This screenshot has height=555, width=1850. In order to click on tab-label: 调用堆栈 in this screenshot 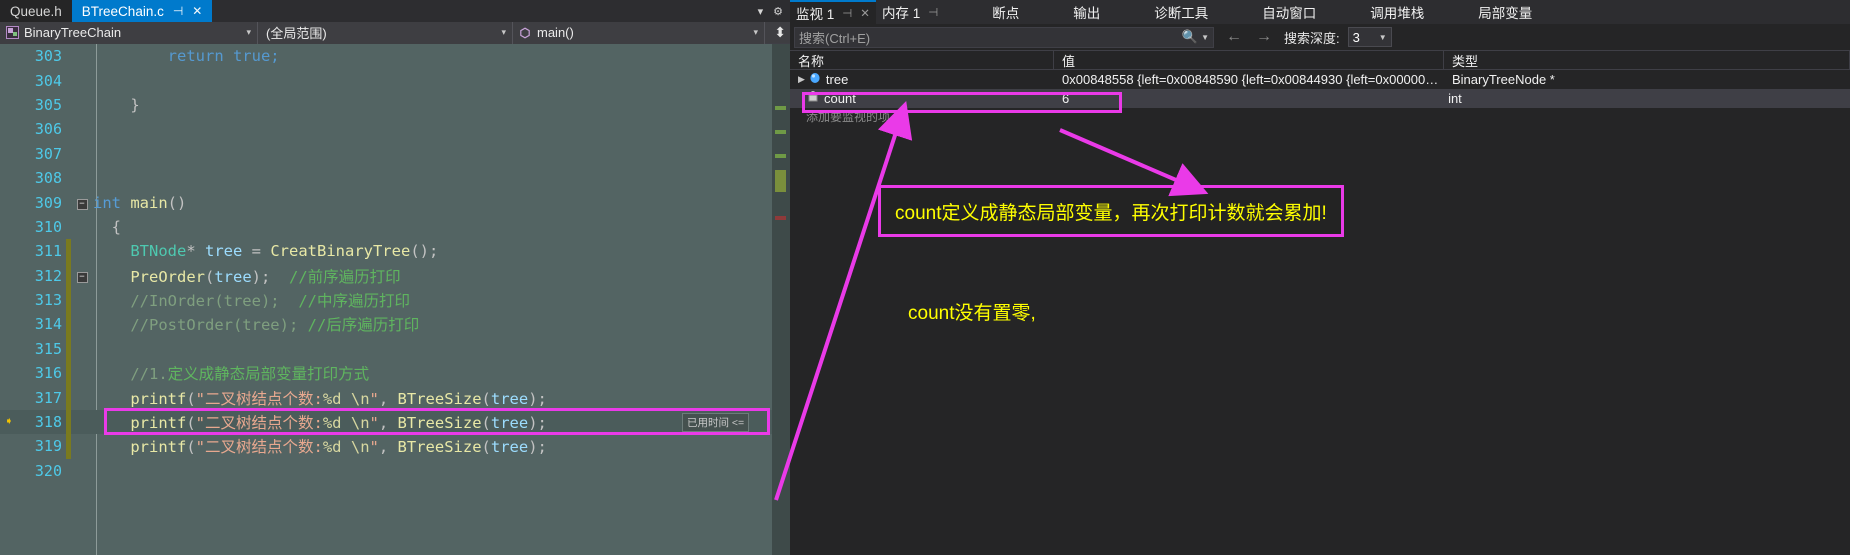, I will do `click(1397, 13)`.